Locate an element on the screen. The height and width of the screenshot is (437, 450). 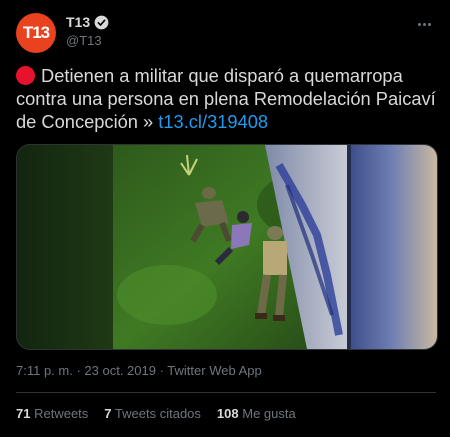
quotes-label: Tweets citados is located at coordinates (157, 413).